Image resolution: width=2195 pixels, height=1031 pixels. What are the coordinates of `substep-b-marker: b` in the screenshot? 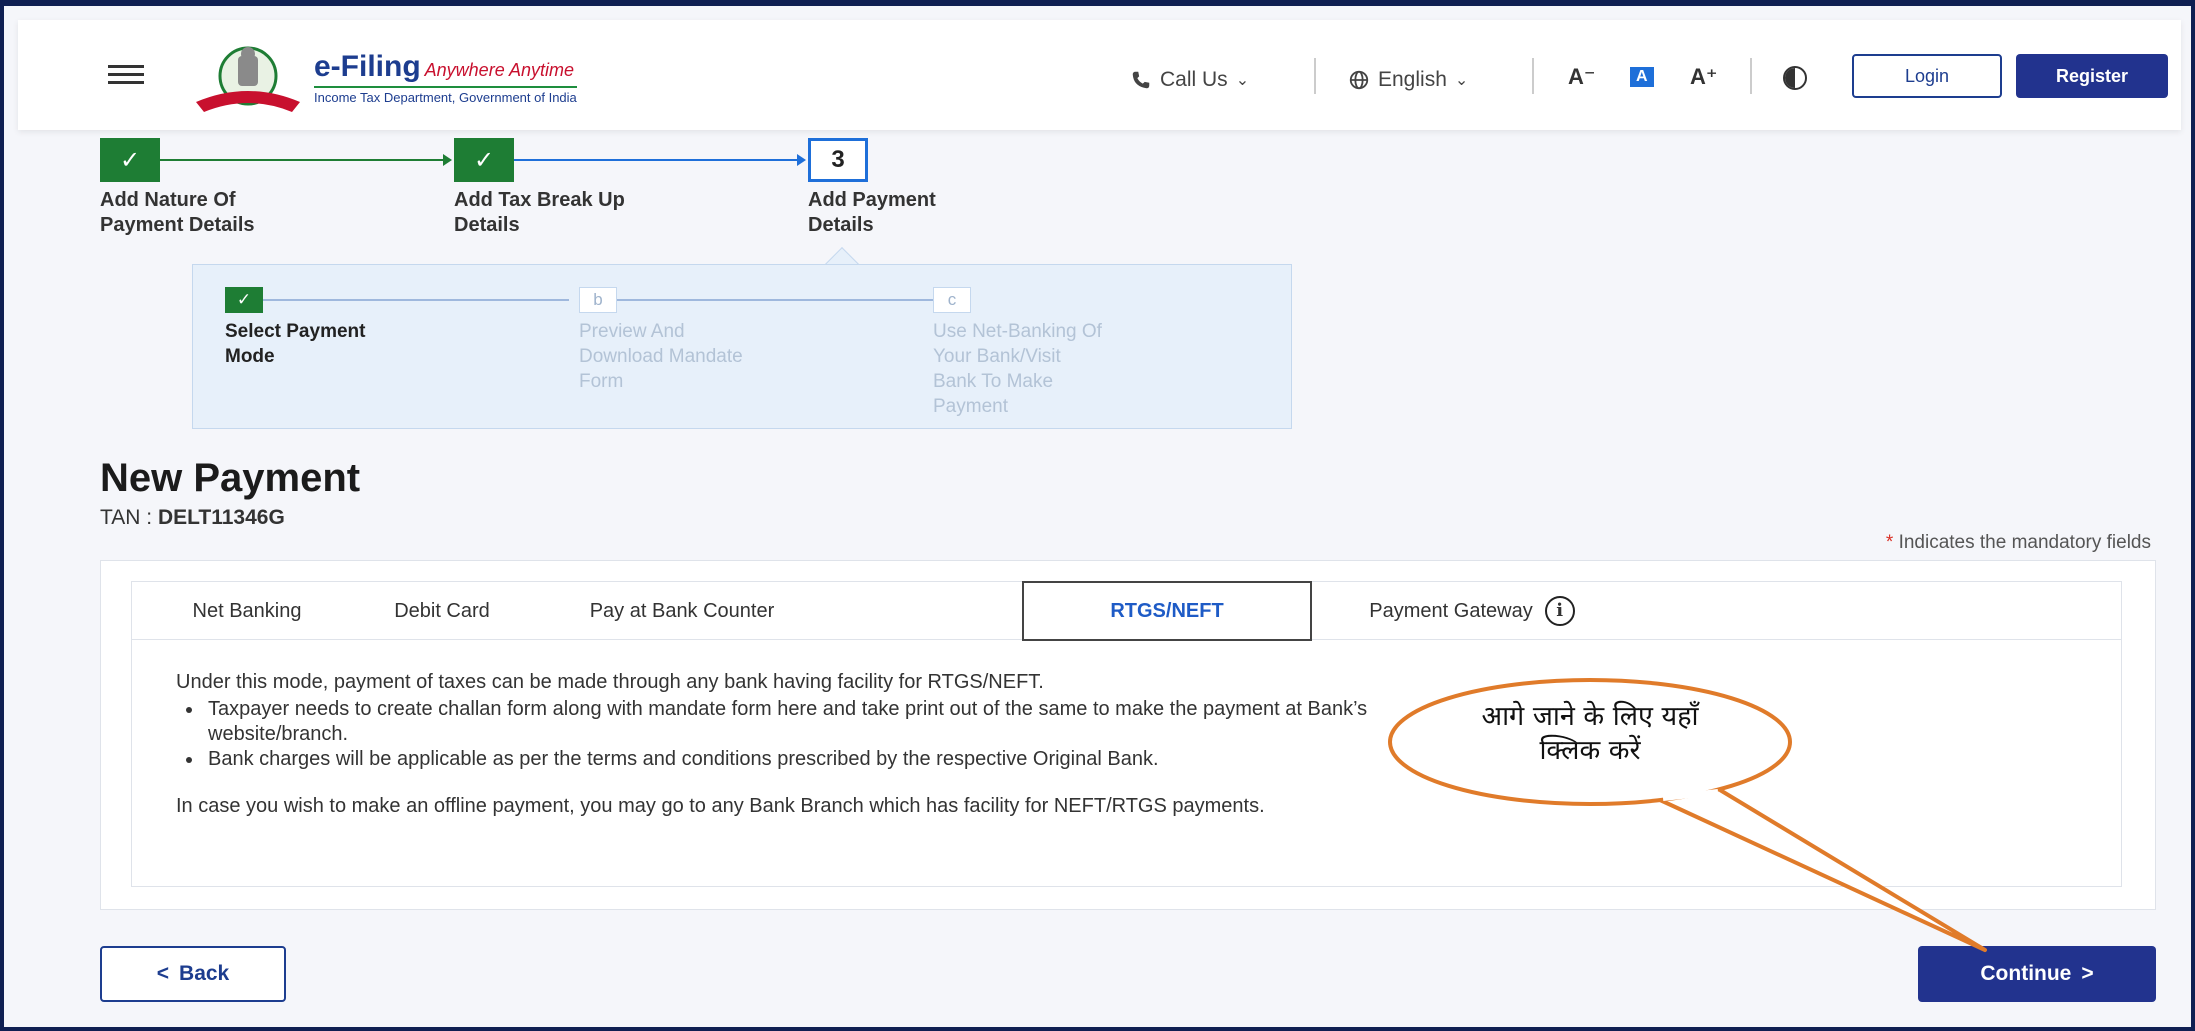 It's located at (598, 300).